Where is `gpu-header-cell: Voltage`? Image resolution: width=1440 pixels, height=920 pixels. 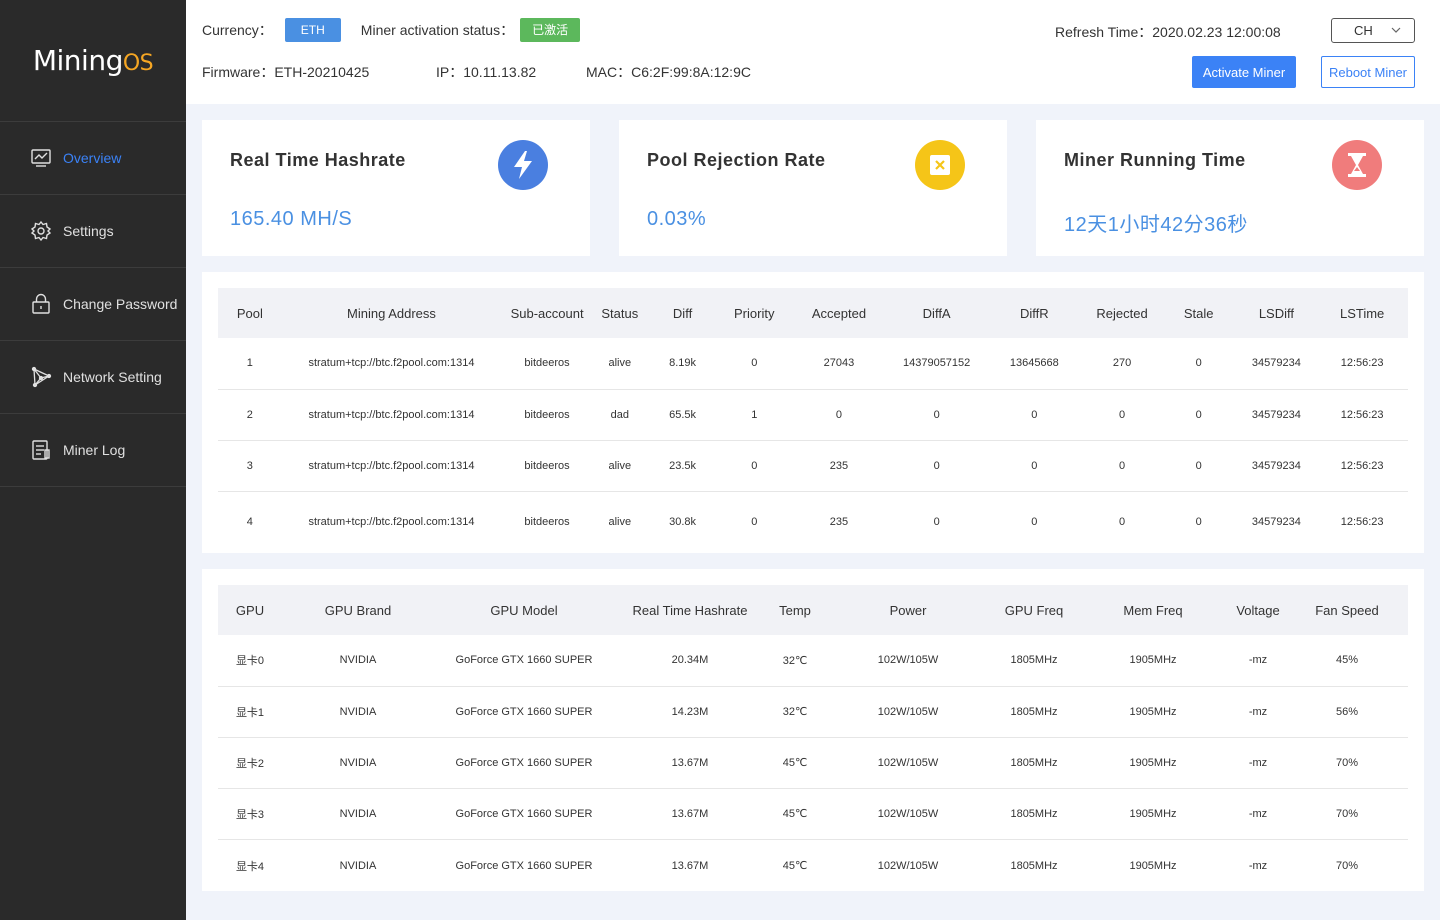 gpu-header-cell: Voltage is located at coordinates (1258, 610).